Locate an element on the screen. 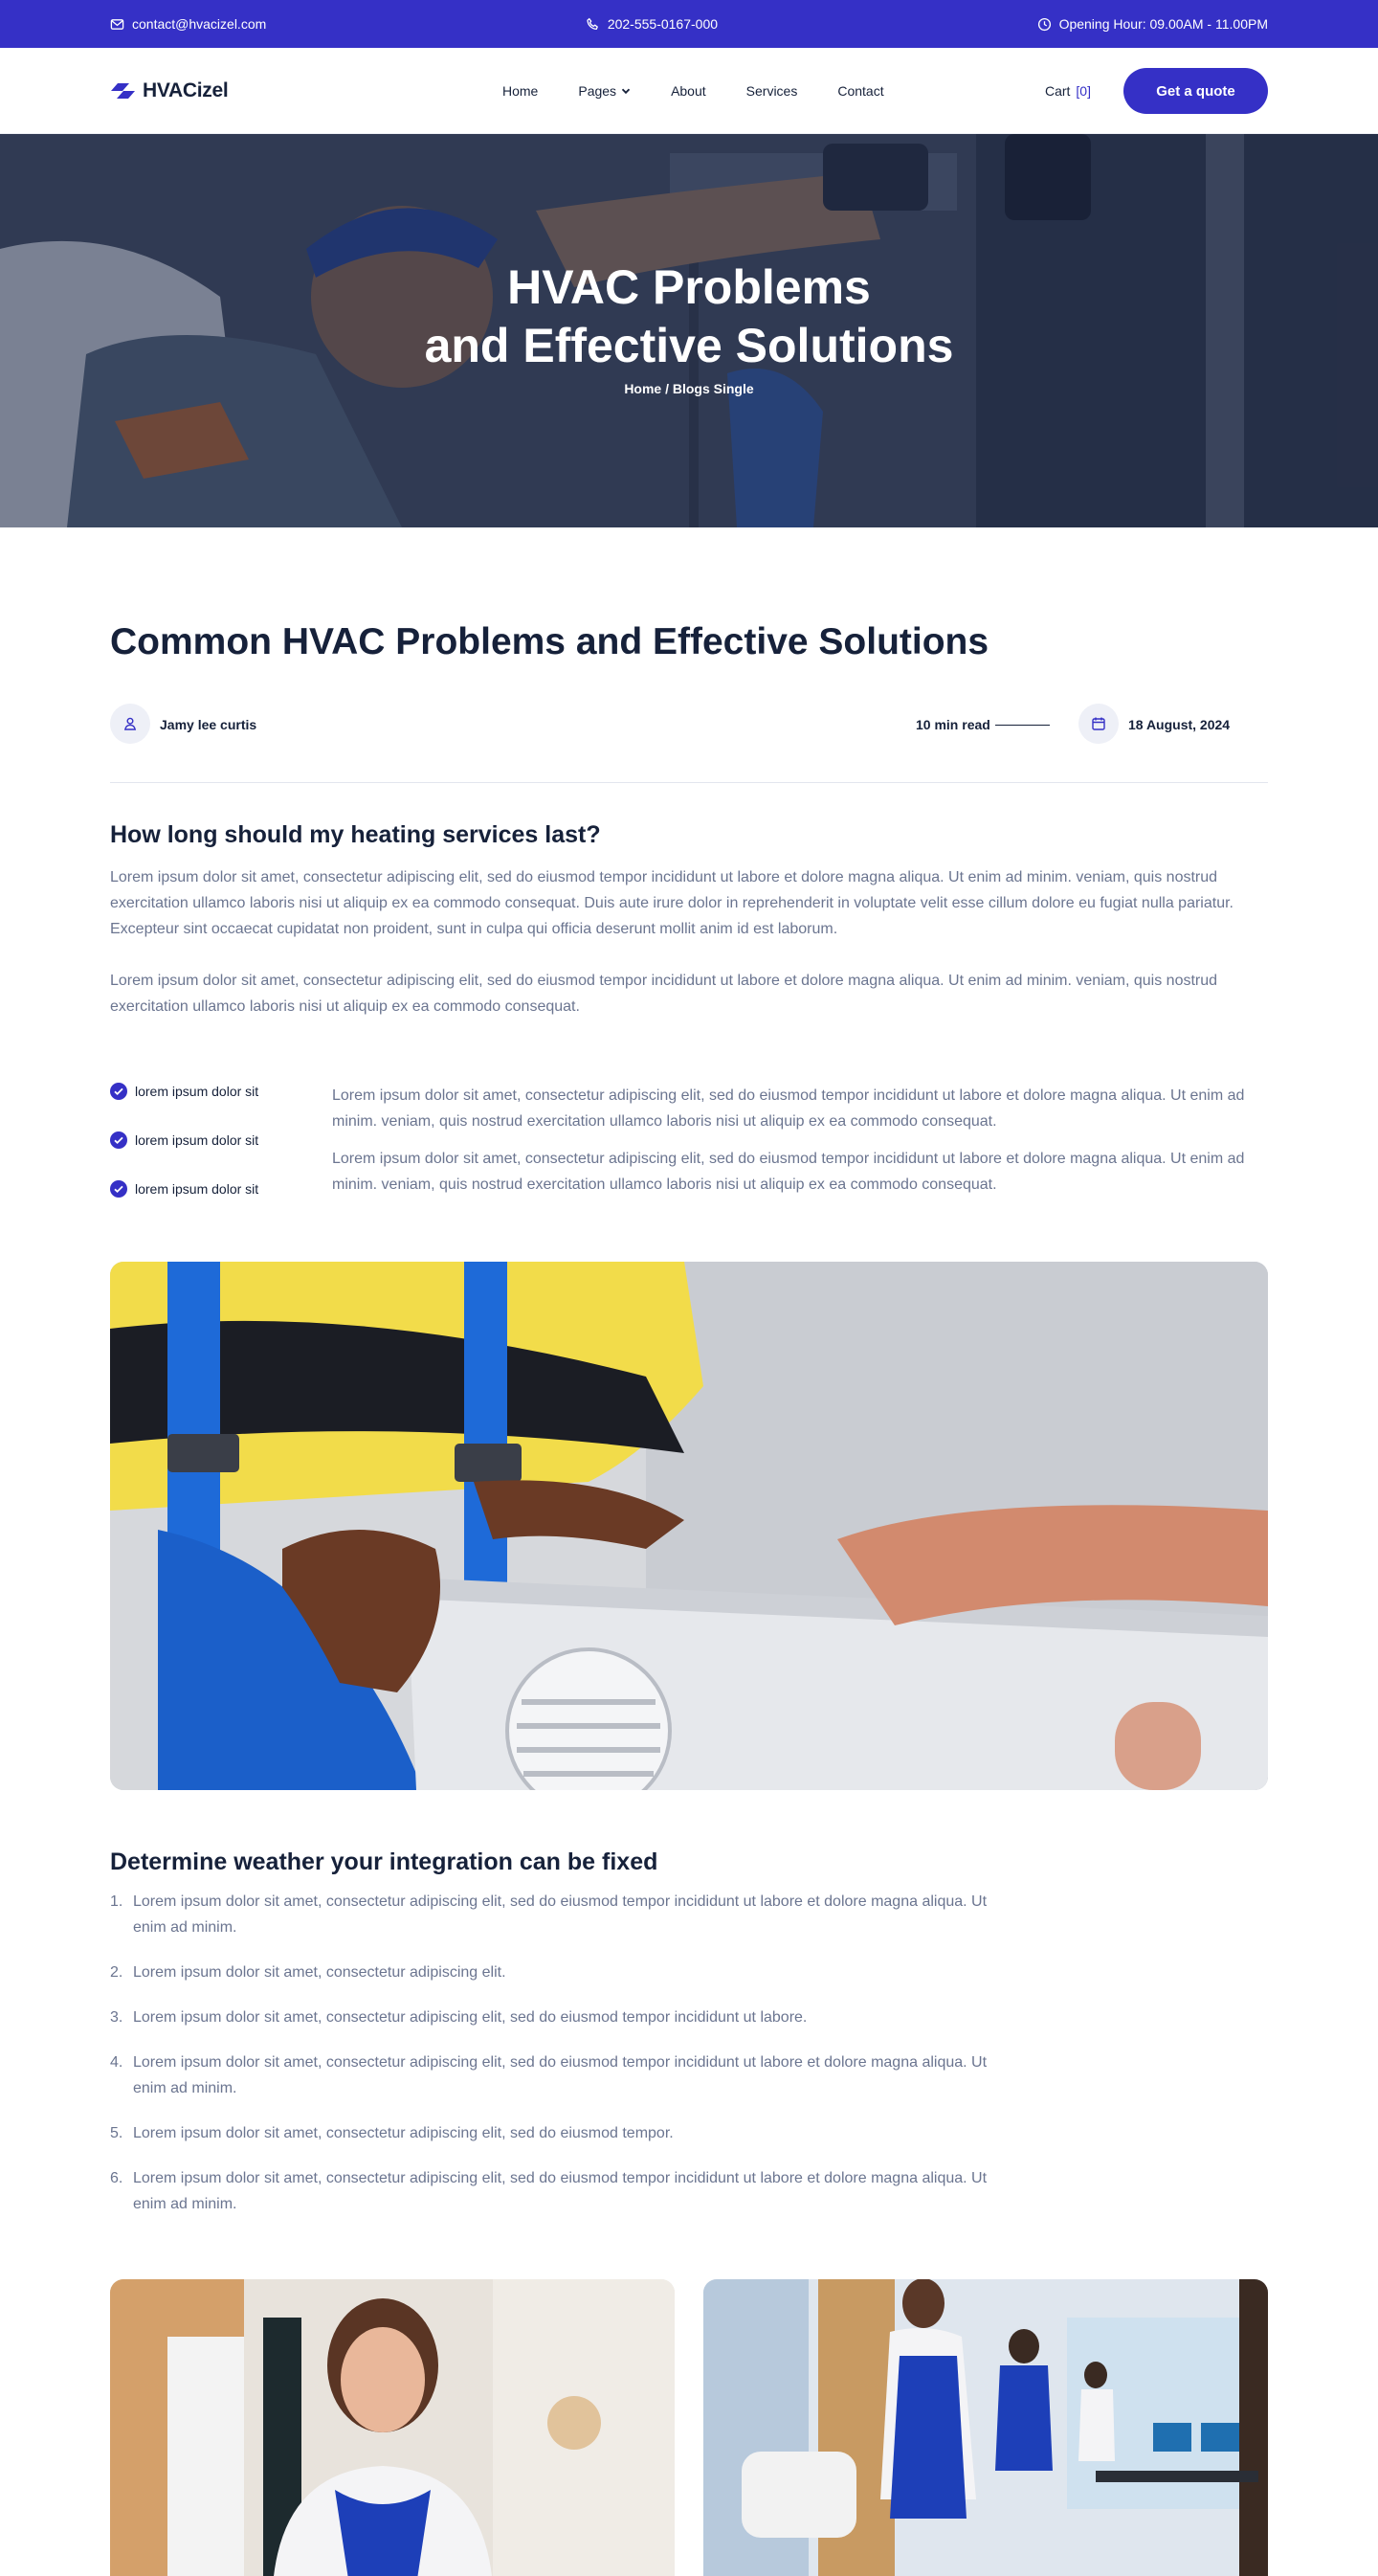 The image size is (1378, 2576). list-number: 3. is located at coordinates (117, 2017).